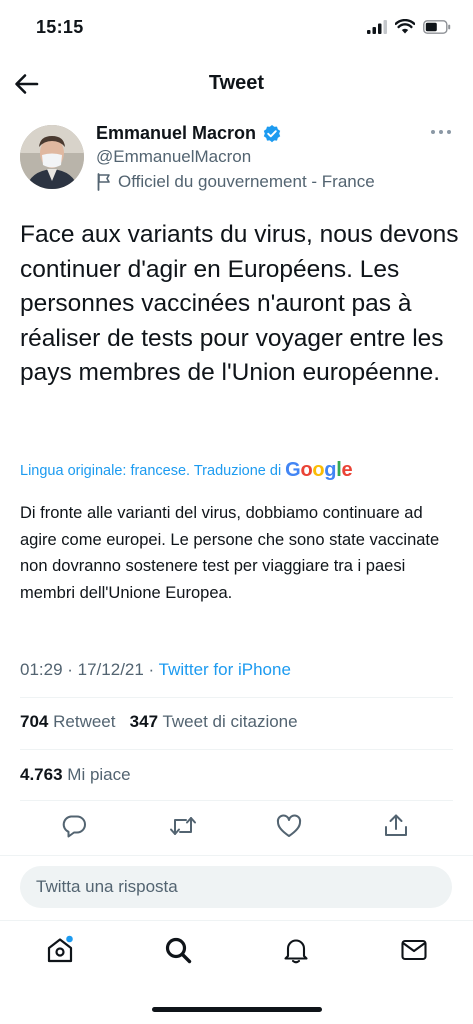  Describe the element at coordinates (144, 721) in the screenshot. I see `quotes-count: 347` at that location.